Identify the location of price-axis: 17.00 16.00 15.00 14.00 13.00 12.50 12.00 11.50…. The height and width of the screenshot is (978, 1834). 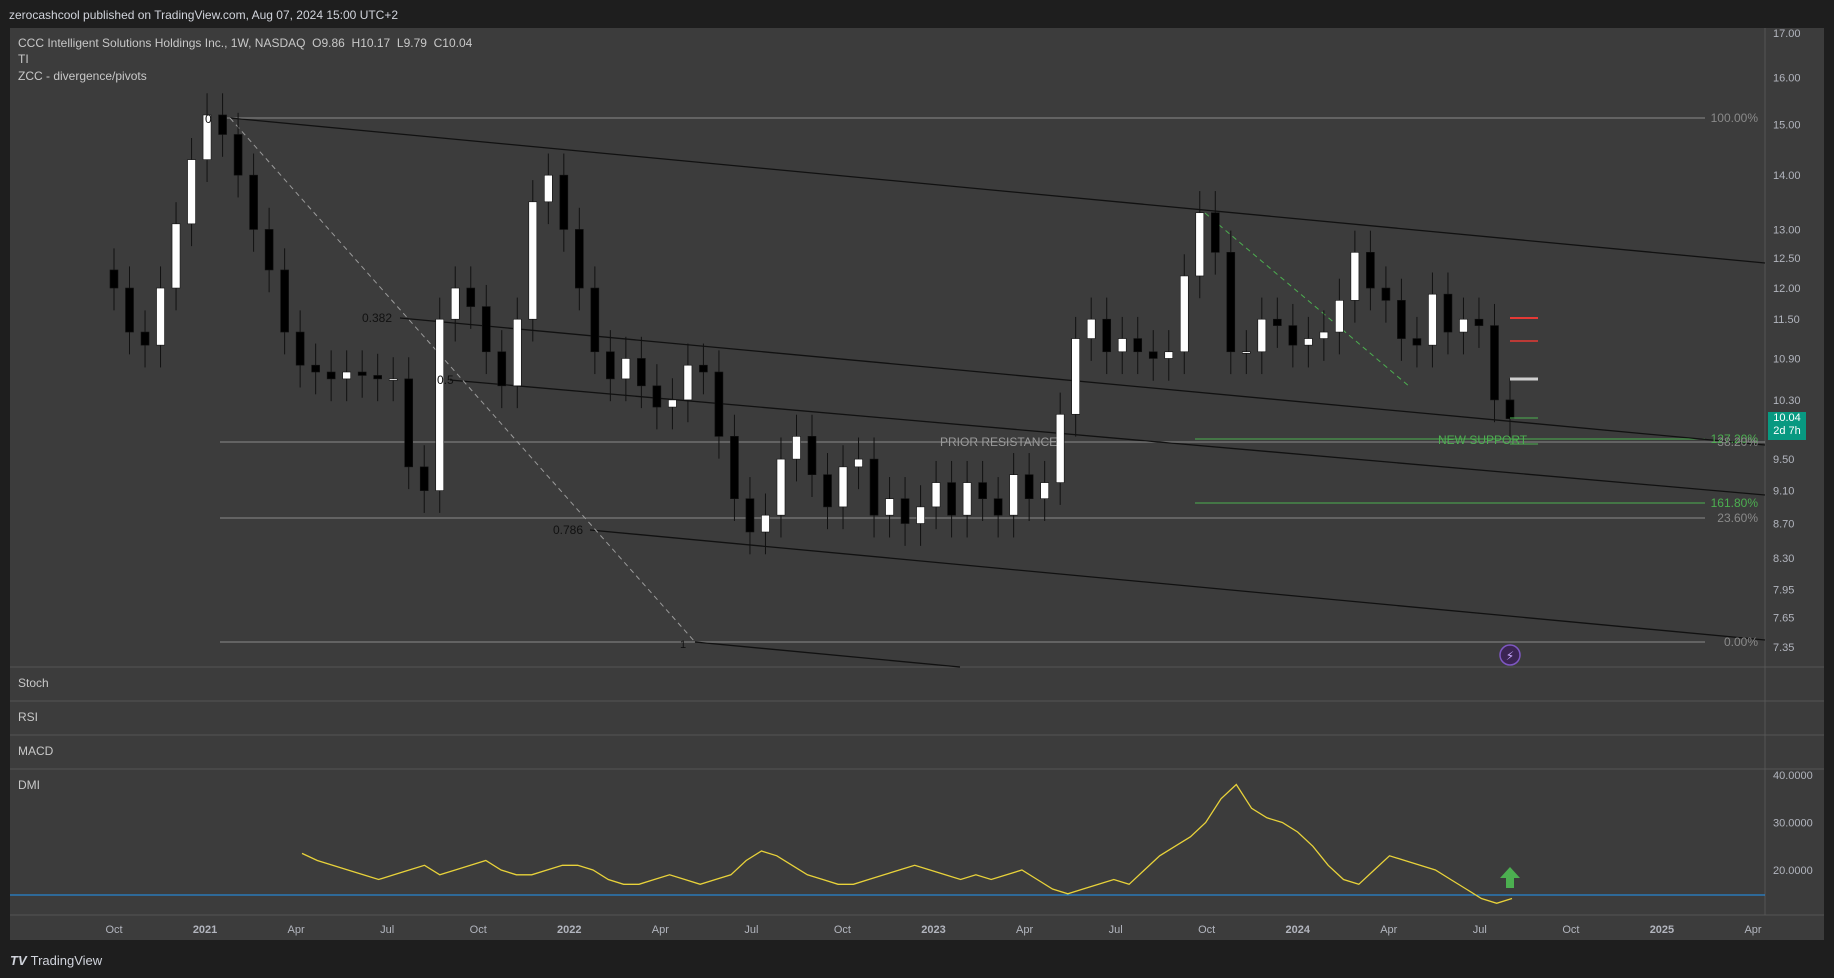
(1787, 341).